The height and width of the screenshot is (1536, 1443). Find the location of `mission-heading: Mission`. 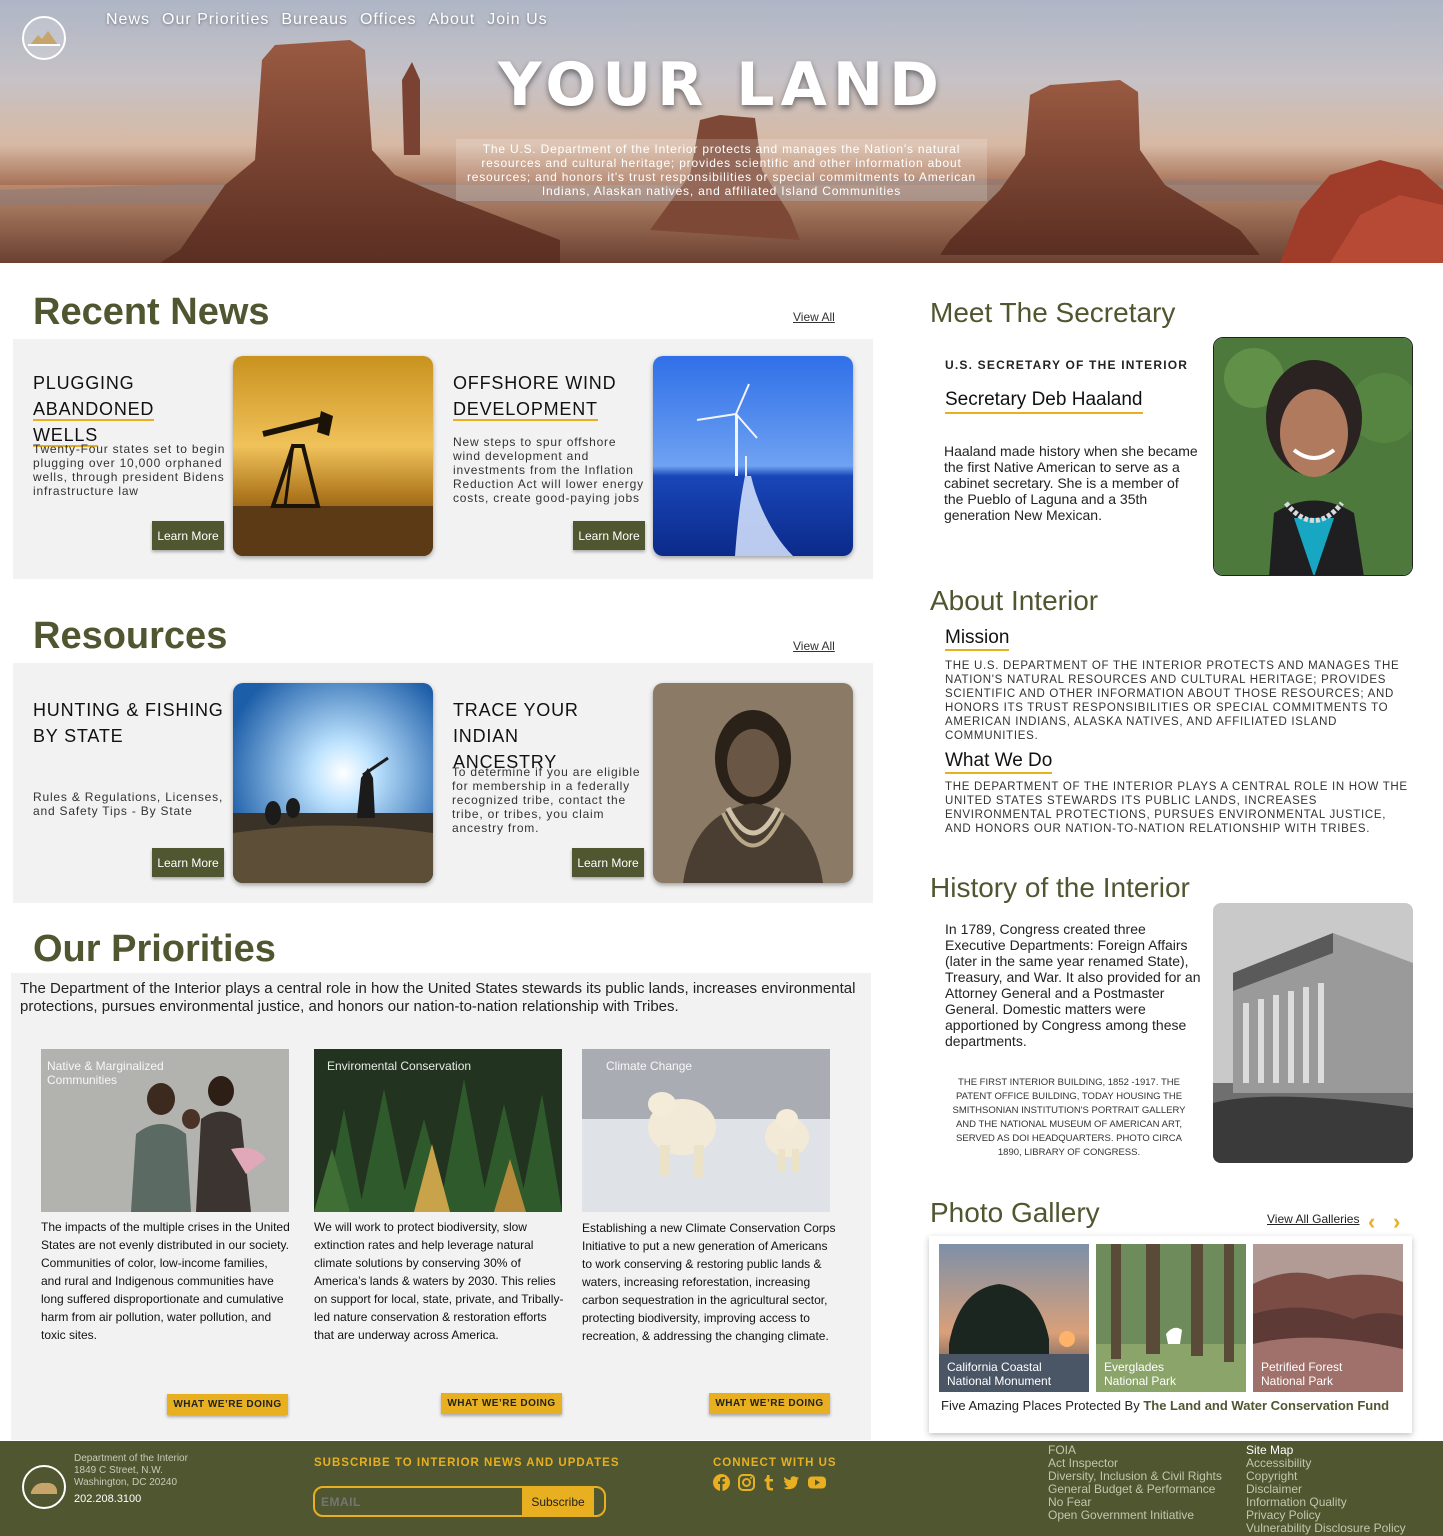

mission-heading: Mission is located at coordinates (977, 639).